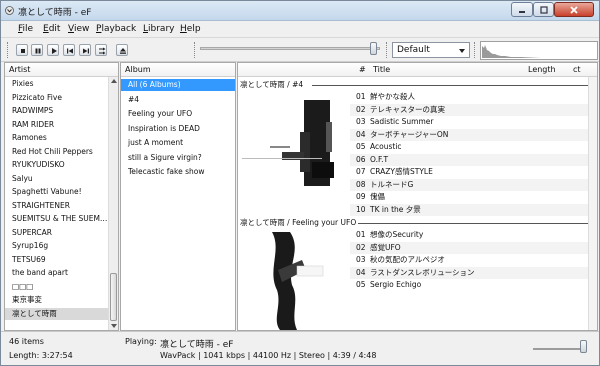 The width and height of the screenshot is (600, 366). Describe the element at coordinates (522, 9) in the screenshot. I see `minimize-button` at that location.